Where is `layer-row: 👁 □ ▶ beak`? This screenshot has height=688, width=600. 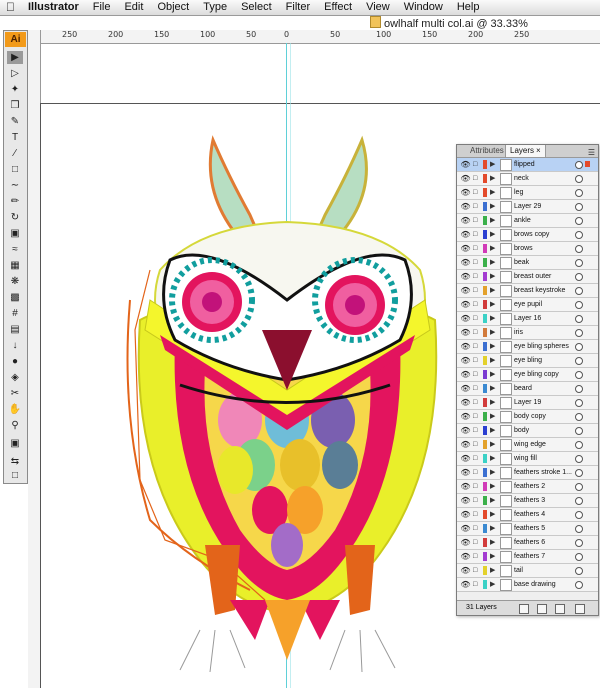
layer-row: 👁 □ ▶ beak is located at coordinates (527, 263).